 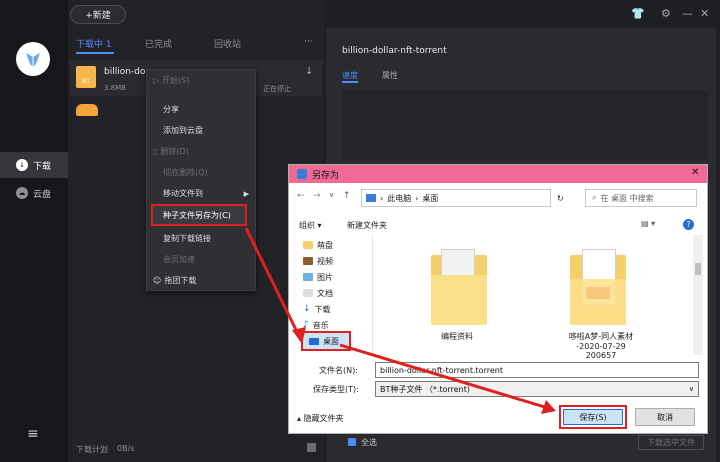 What do you see at coordinates (299, 335) in the screenshot?
I see `arrowhead` at bounding box center [299, 335].